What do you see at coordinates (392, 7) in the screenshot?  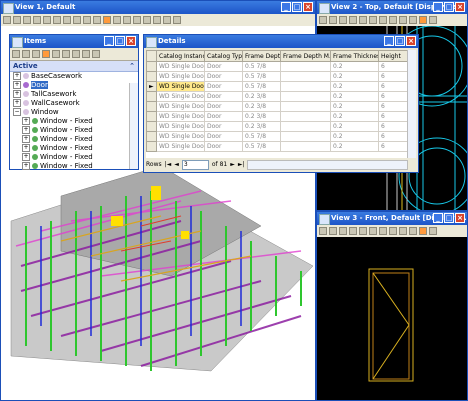 I see `view2-titlebar: View 2 - Top, Default [Displayset] _ □ ×` at bounding box center [392, 7].